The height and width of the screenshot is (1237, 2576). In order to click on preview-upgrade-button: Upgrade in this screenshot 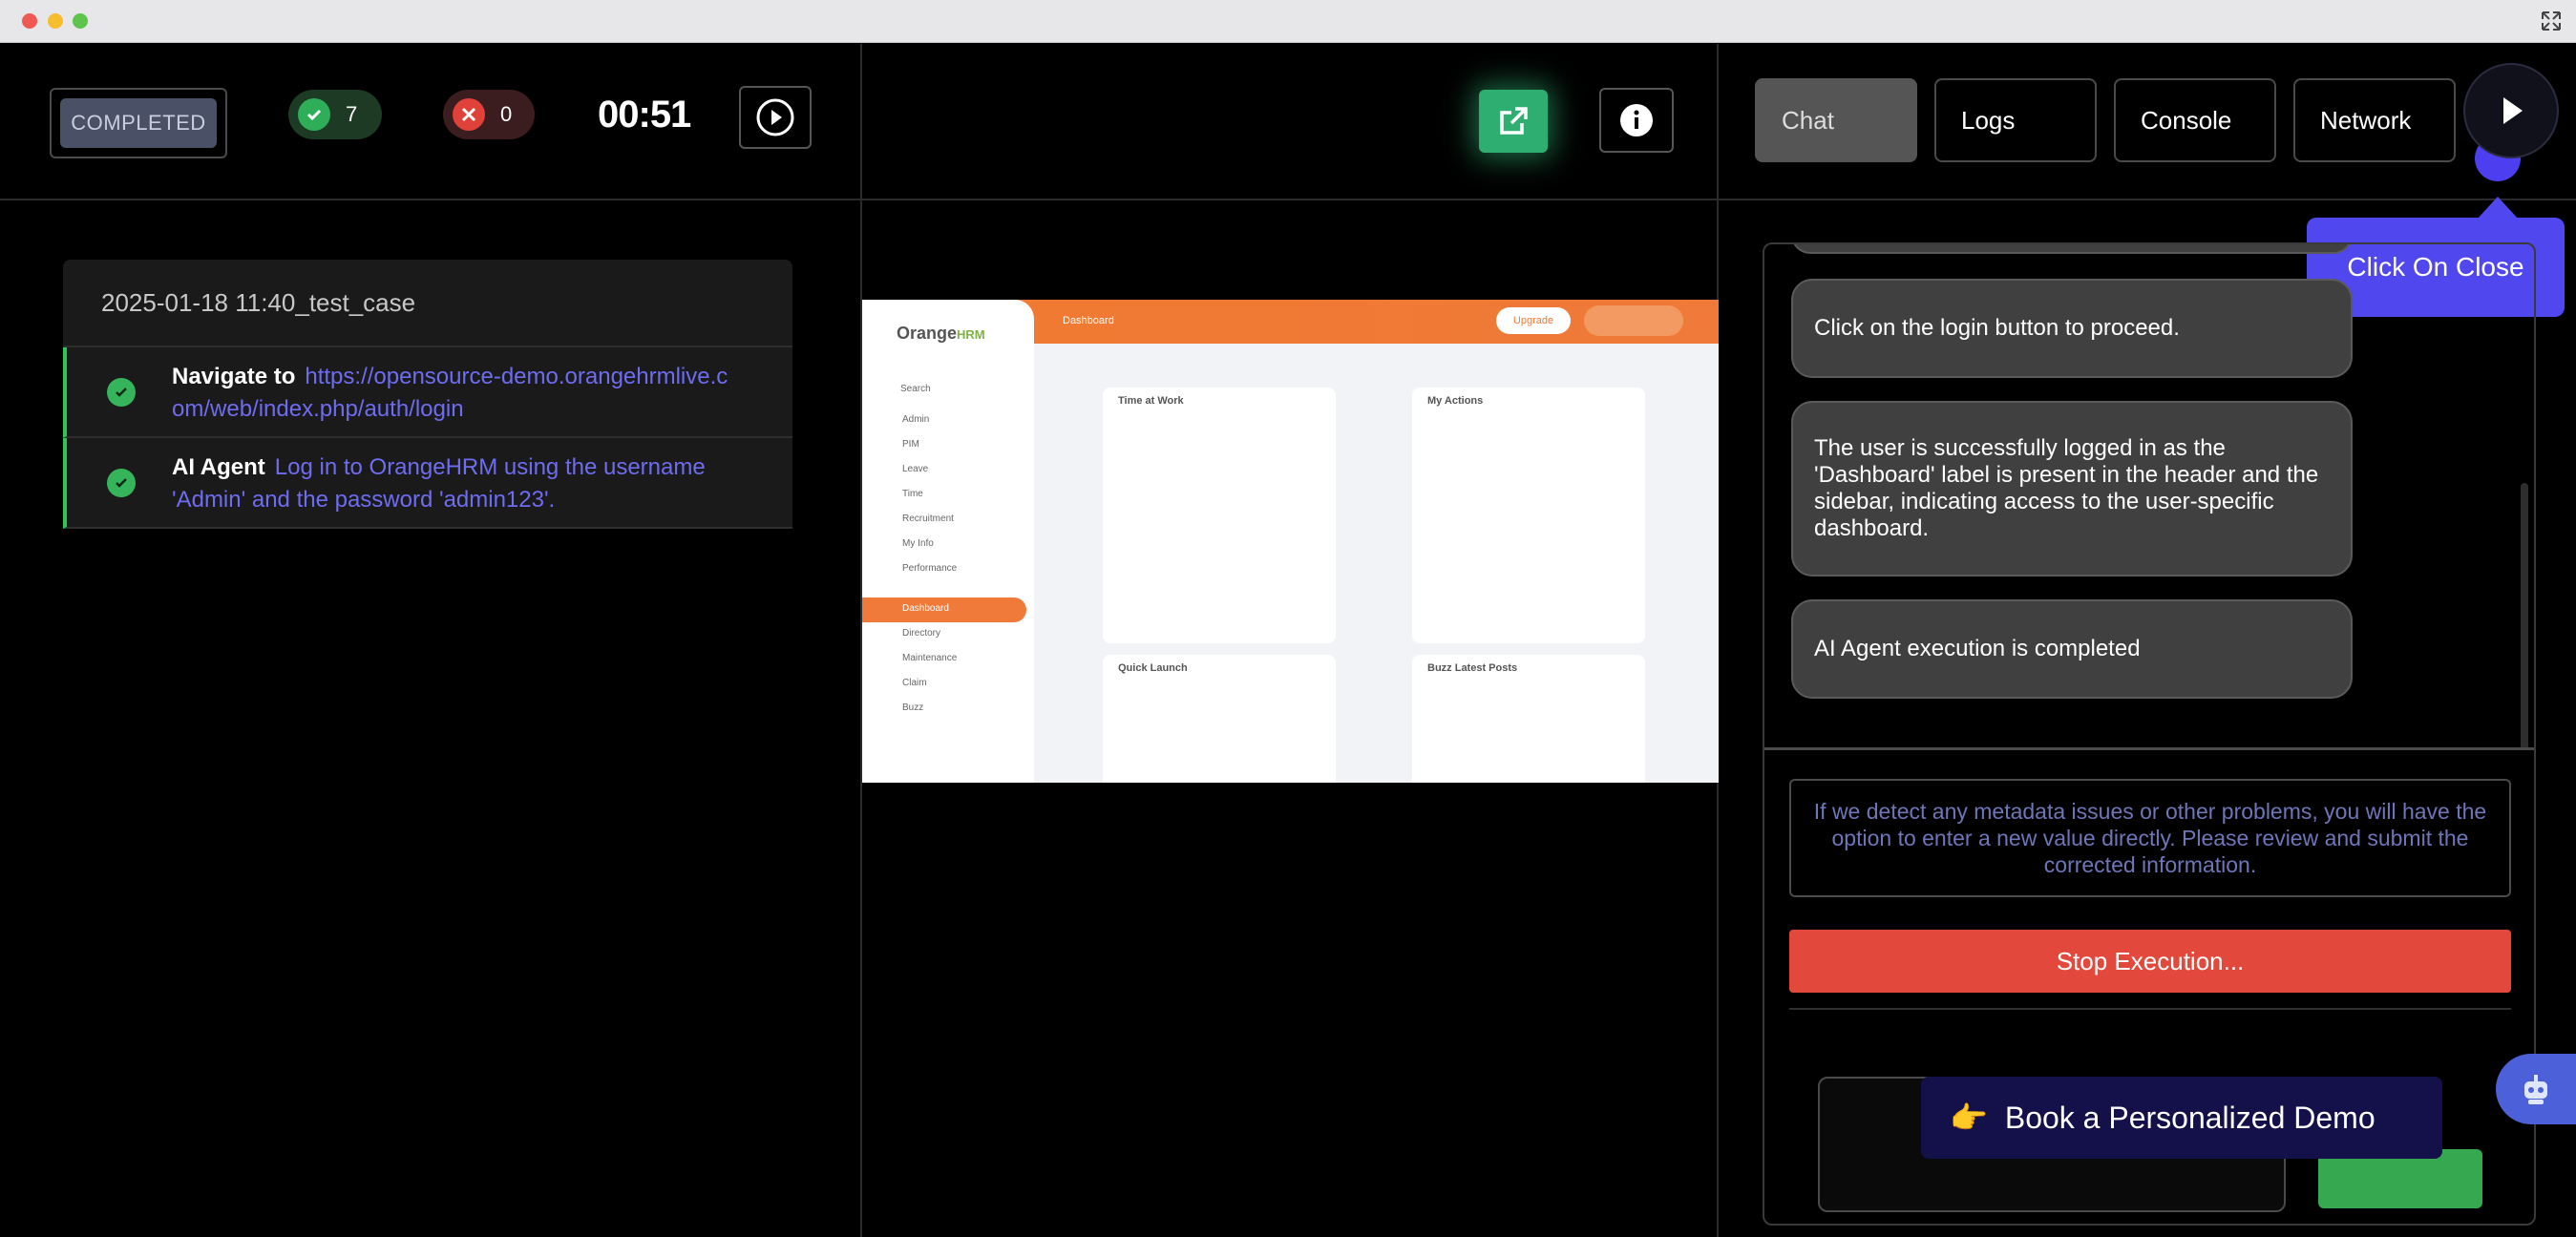, I will do `click(1533, 320)`.